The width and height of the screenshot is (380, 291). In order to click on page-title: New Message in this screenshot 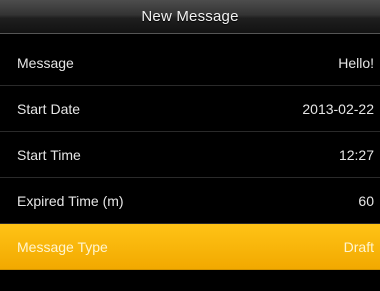, I will do `click(190, 16)`.